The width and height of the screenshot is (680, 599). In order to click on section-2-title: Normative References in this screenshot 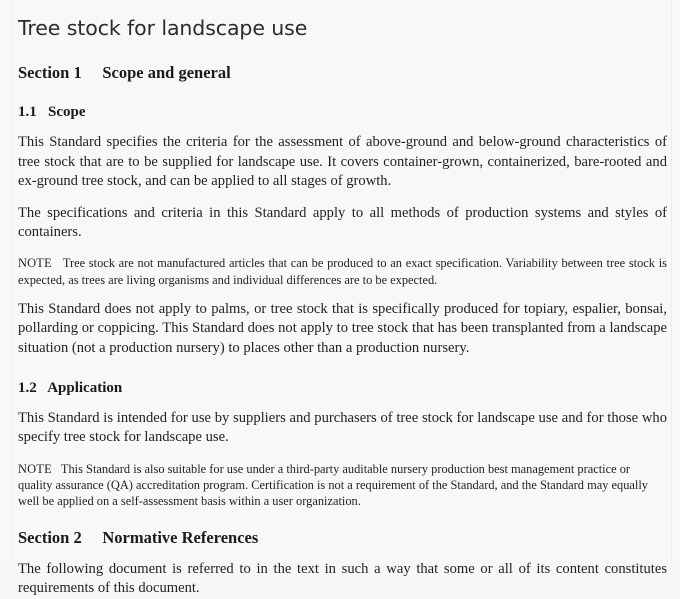, I will do `click(180, 538)`.